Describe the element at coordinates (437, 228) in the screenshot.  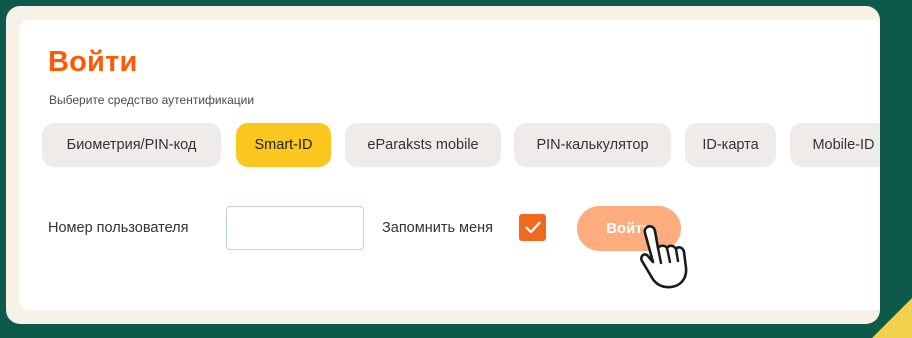
I see `remember-me-label: Запомнить меня` at that location.